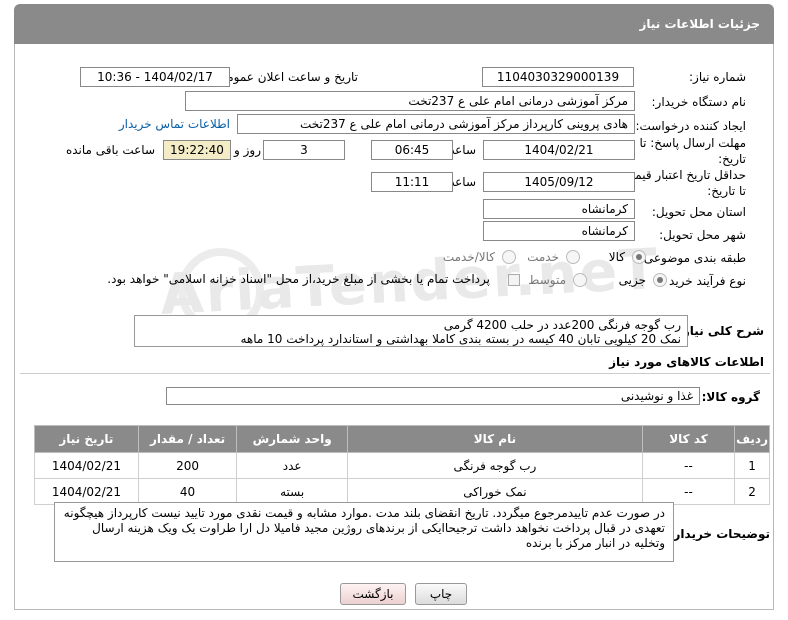 The image size is (788, 620). I want to click on cell-name: نمک خوراکی, so click(494, 491).